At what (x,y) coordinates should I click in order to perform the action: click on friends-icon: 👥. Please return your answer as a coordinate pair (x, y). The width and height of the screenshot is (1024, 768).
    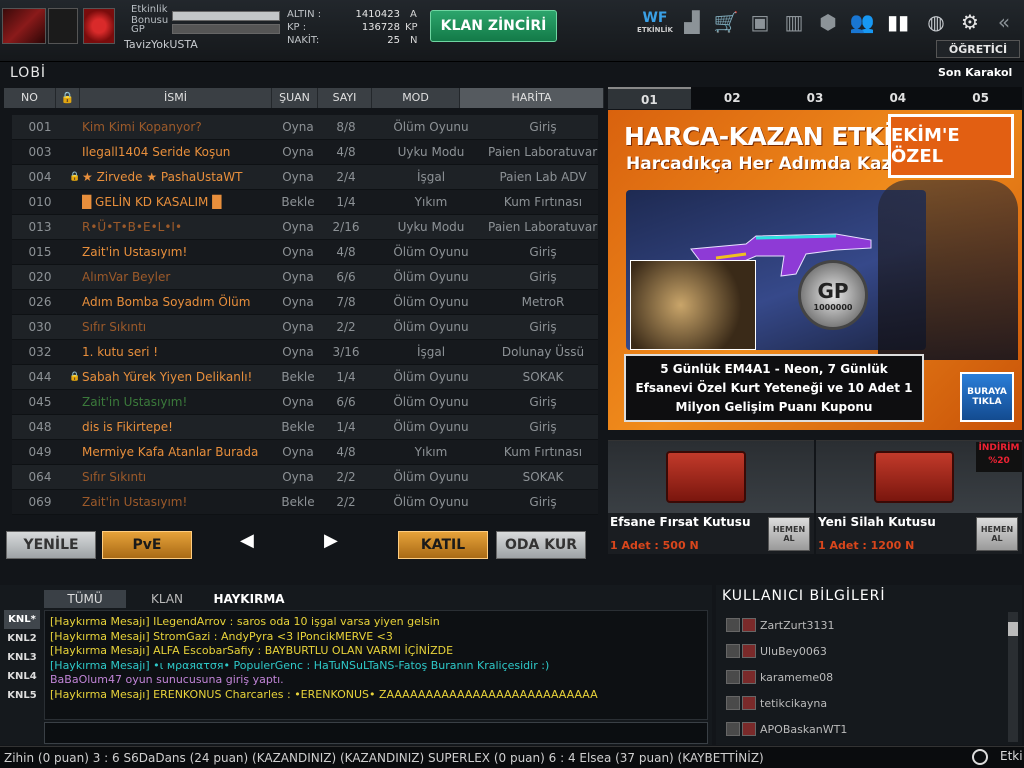
    Looking at the image, I should click on (862, 22).